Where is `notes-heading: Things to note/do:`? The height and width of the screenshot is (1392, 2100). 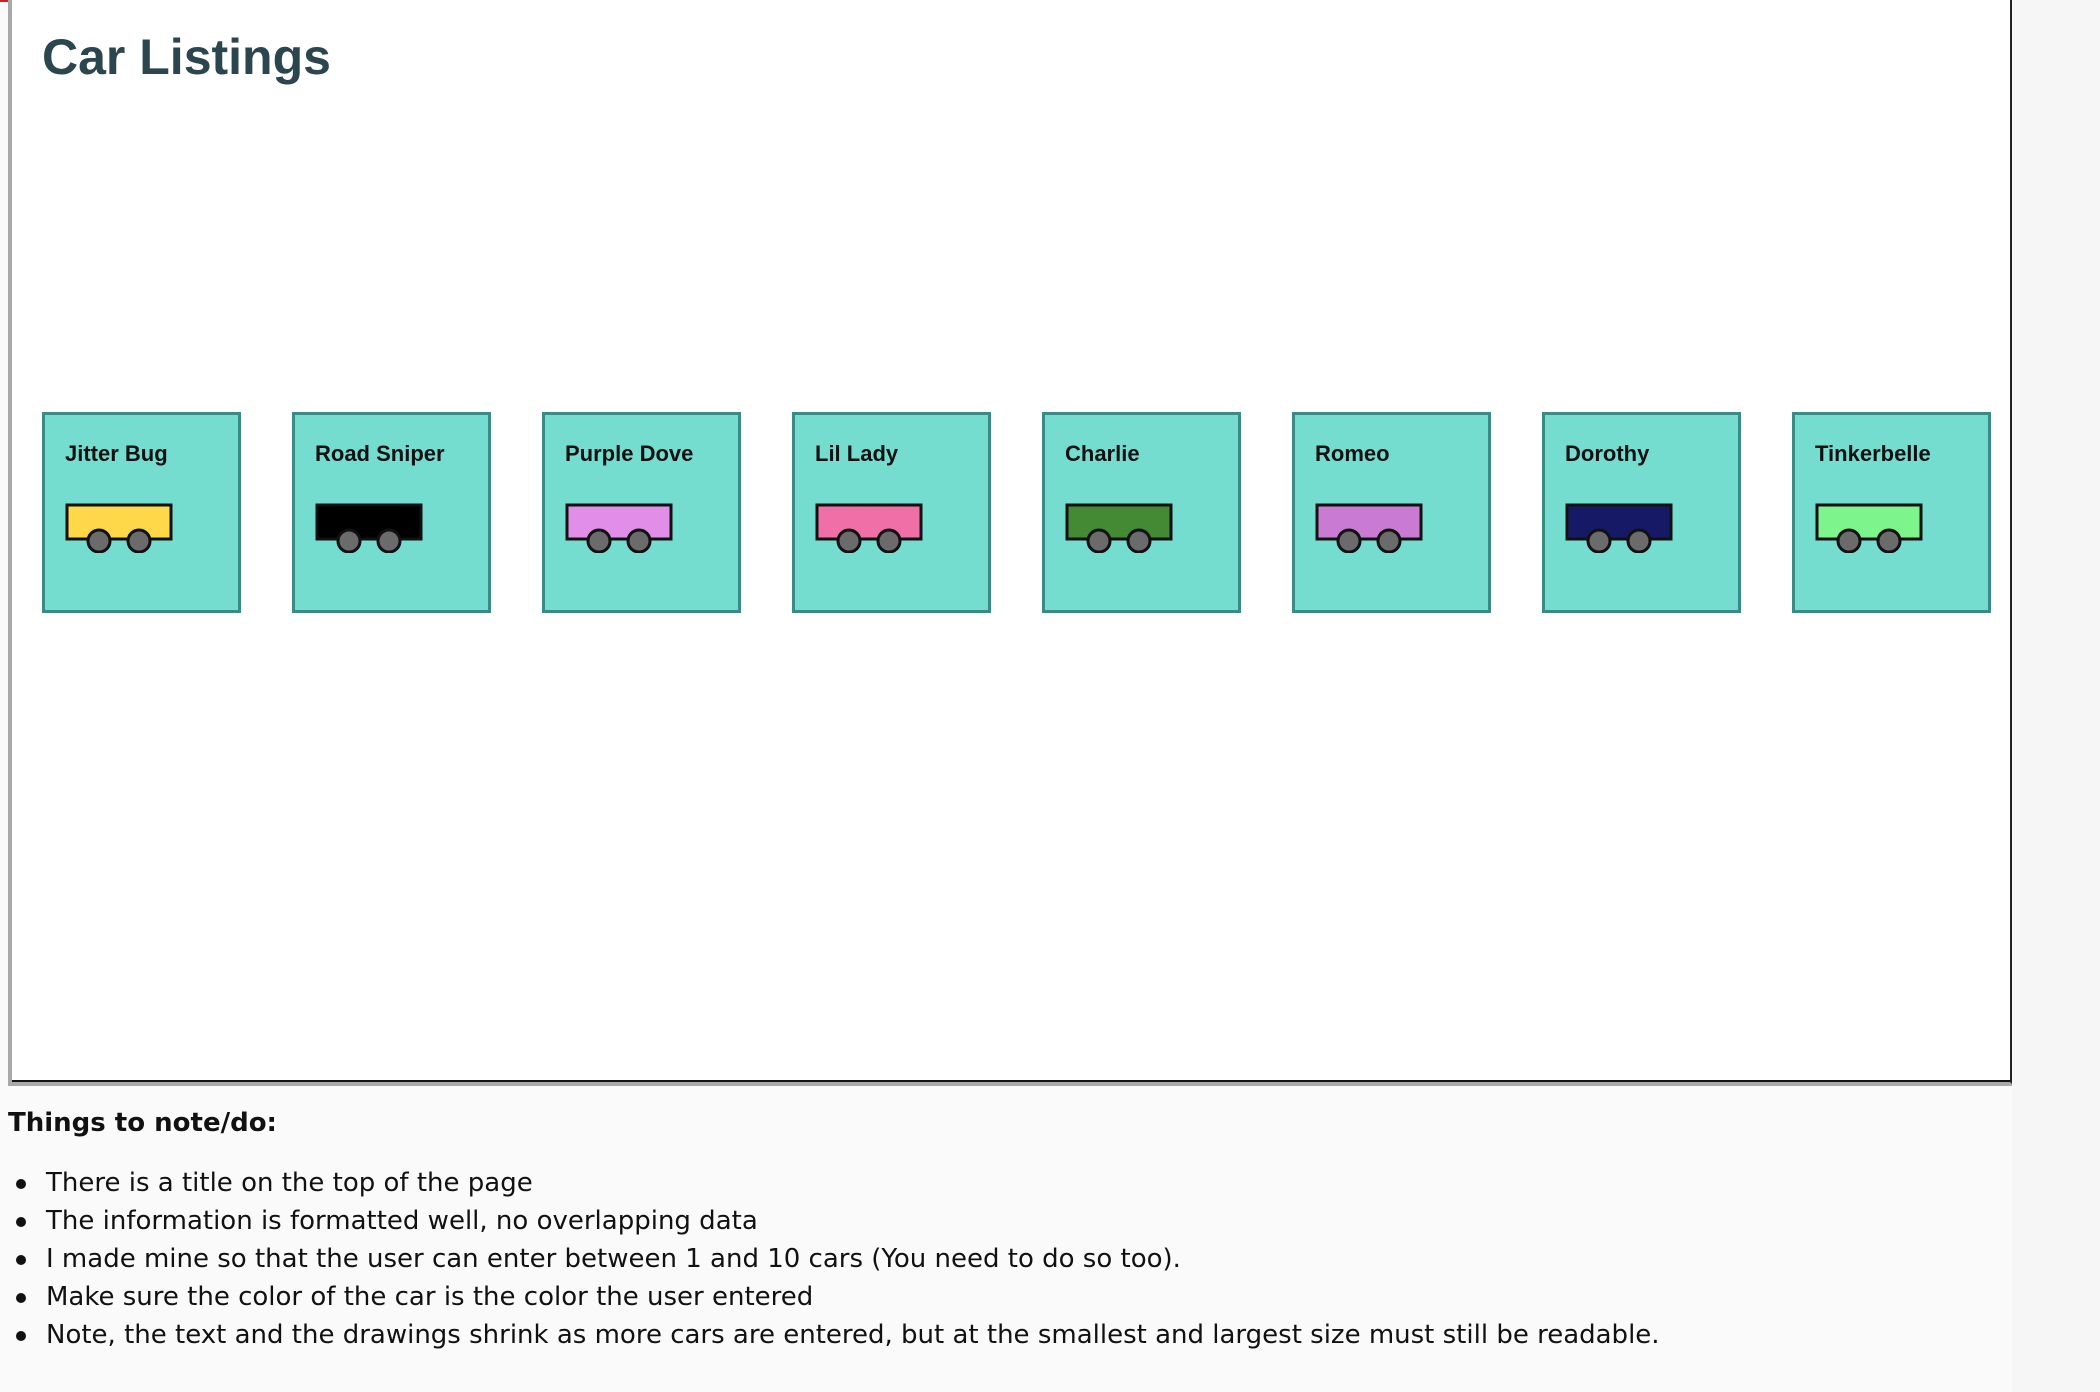 notes-heading: Things to note/do: is located at coordinates (142, 1123).